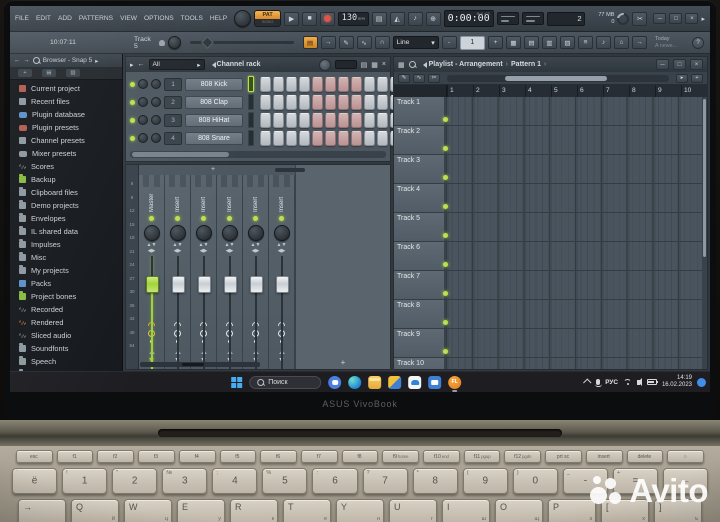 This screenshot has width=720, height=522. What do you see at coordinates (421, 227) in the screenshot?
I see `track-header: Track 5` at bounding box center [421, 227].